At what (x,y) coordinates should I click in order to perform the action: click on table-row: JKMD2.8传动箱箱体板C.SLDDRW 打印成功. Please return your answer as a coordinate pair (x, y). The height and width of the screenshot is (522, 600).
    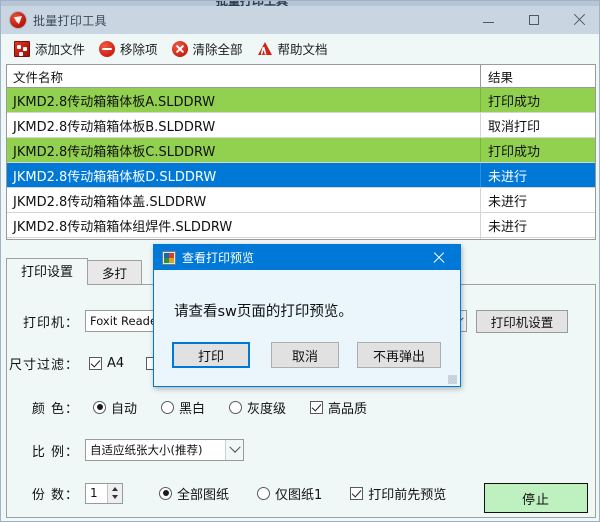
    Looking at the image, I should click on (301, 150).